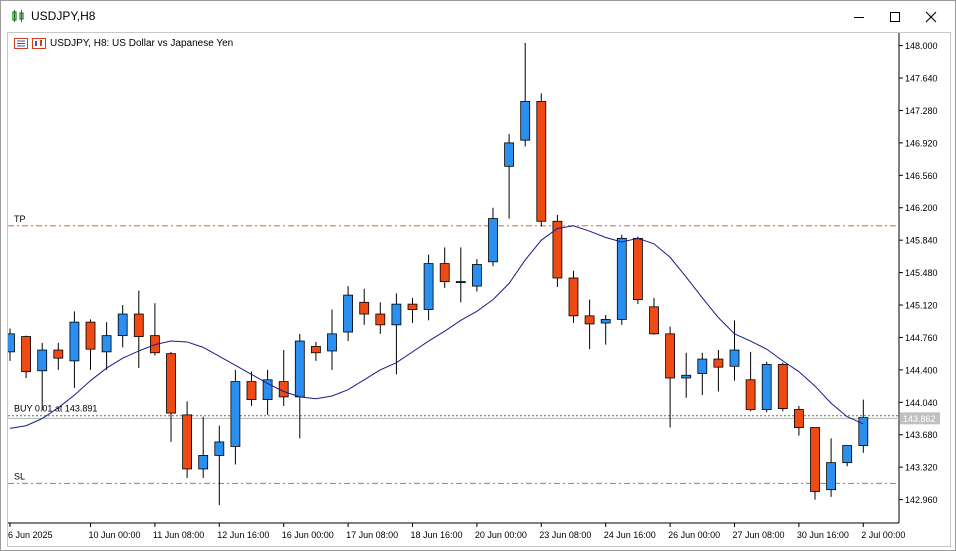  I want to click on time-tick-label: 16 Jun 00:00, so click(308, 535).